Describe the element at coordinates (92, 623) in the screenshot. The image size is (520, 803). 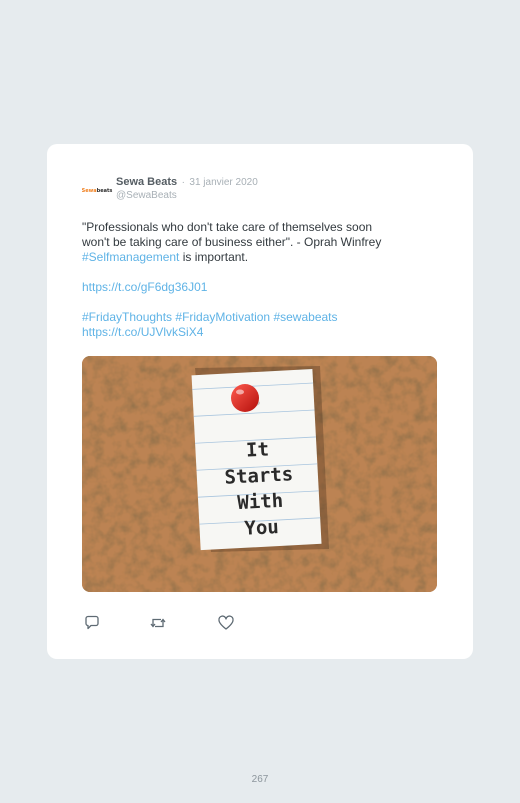
I see `reply-icon` at that location.